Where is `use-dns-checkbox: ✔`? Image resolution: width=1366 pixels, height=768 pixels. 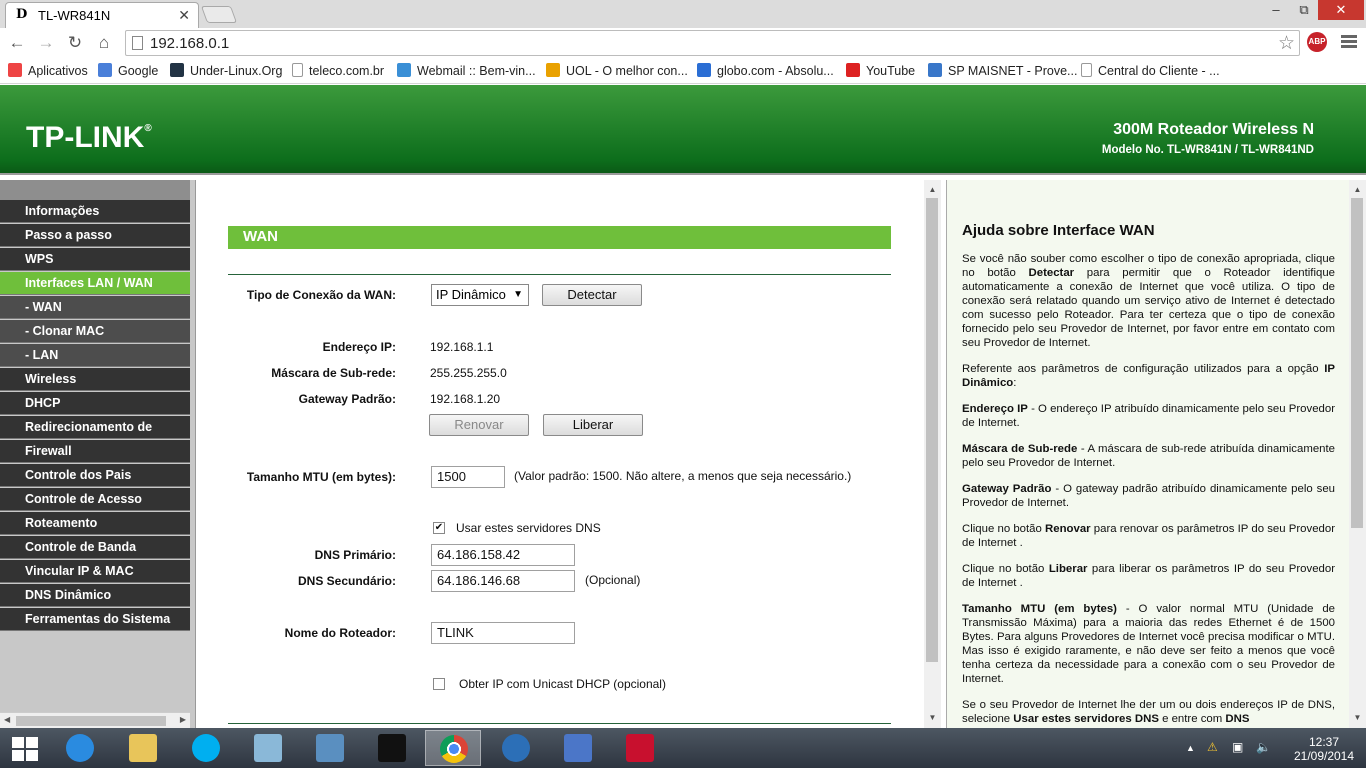
use-dns-checkbox: ✔ is located at coordinates (439, 528).